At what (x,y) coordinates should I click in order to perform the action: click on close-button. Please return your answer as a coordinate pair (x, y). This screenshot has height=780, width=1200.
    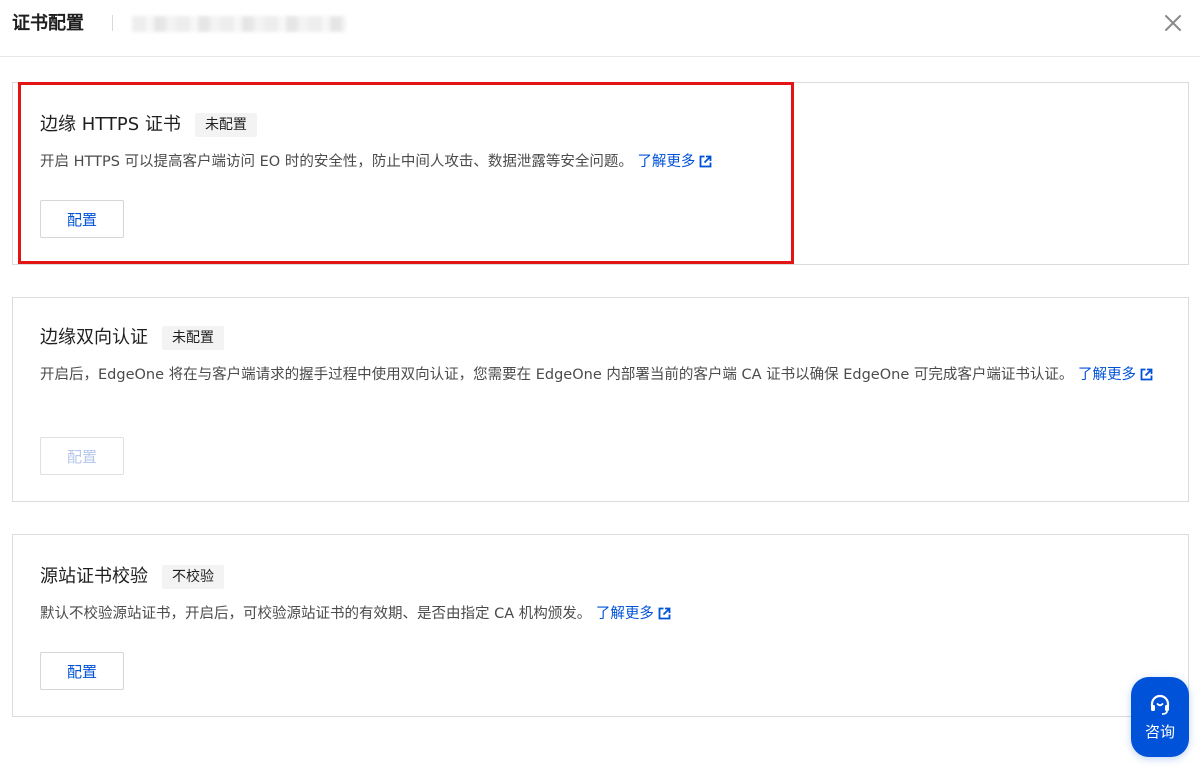
    Looking at the image, I should click on (1173, 23).